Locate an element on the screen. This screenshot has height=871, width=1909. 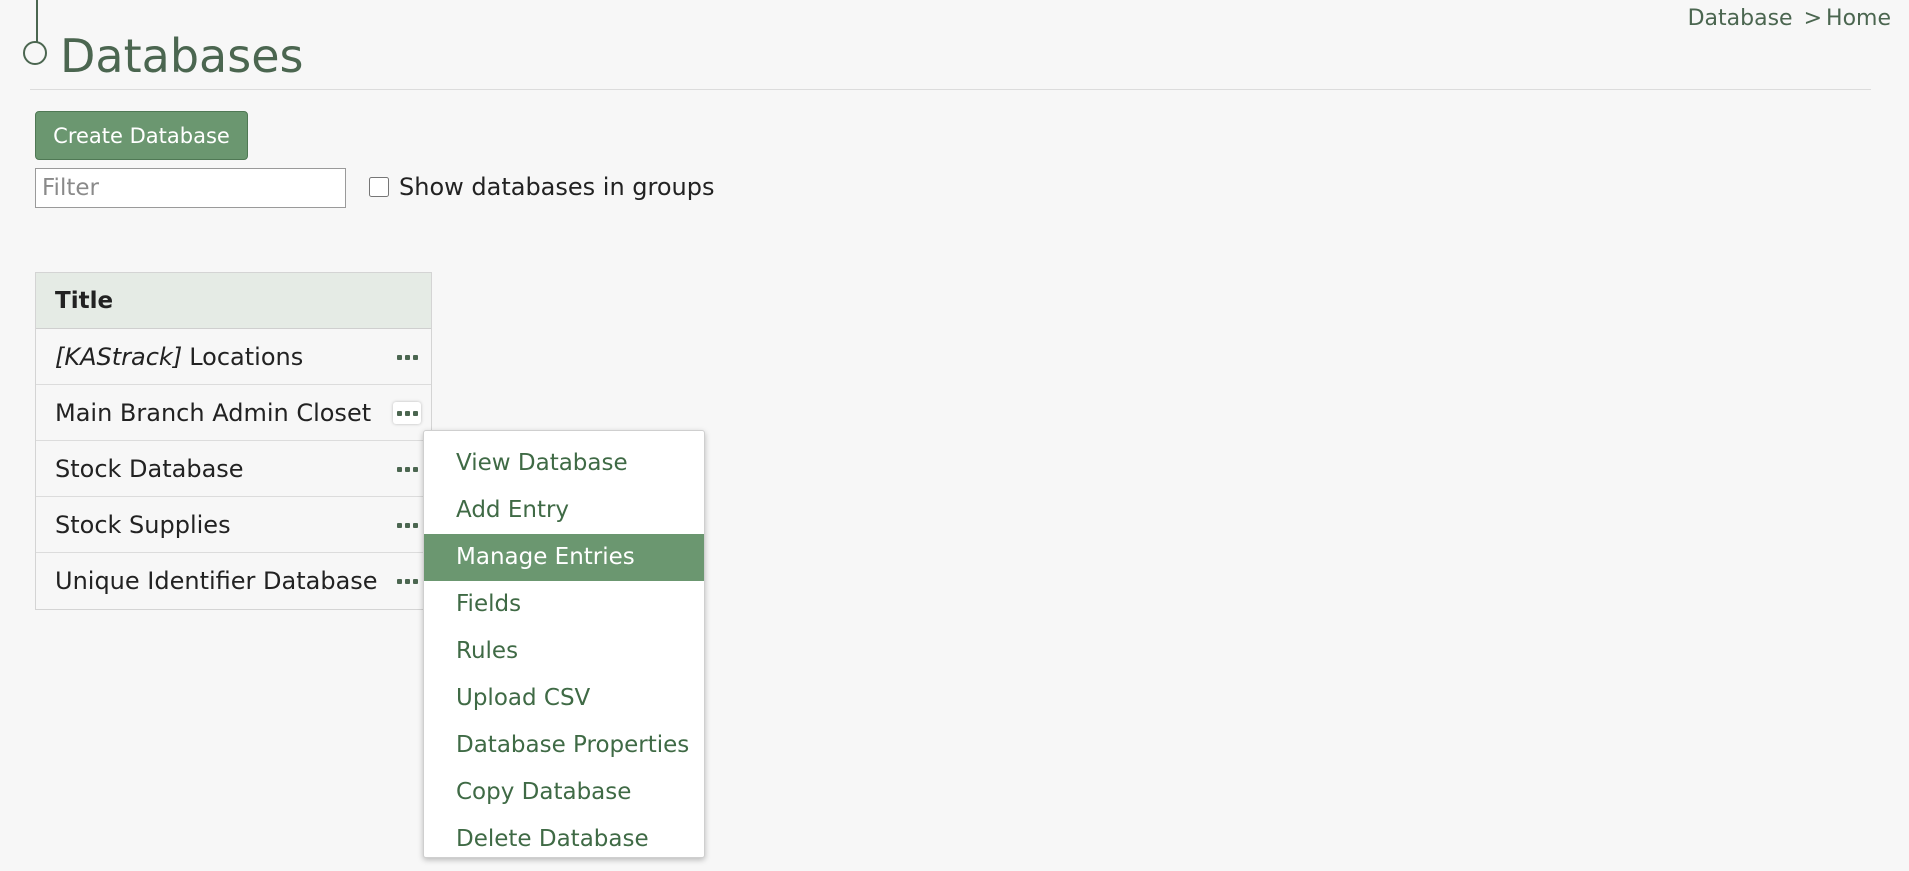
menu-item-manage-entries: Manage Entries is located at coordinates (564, 557).